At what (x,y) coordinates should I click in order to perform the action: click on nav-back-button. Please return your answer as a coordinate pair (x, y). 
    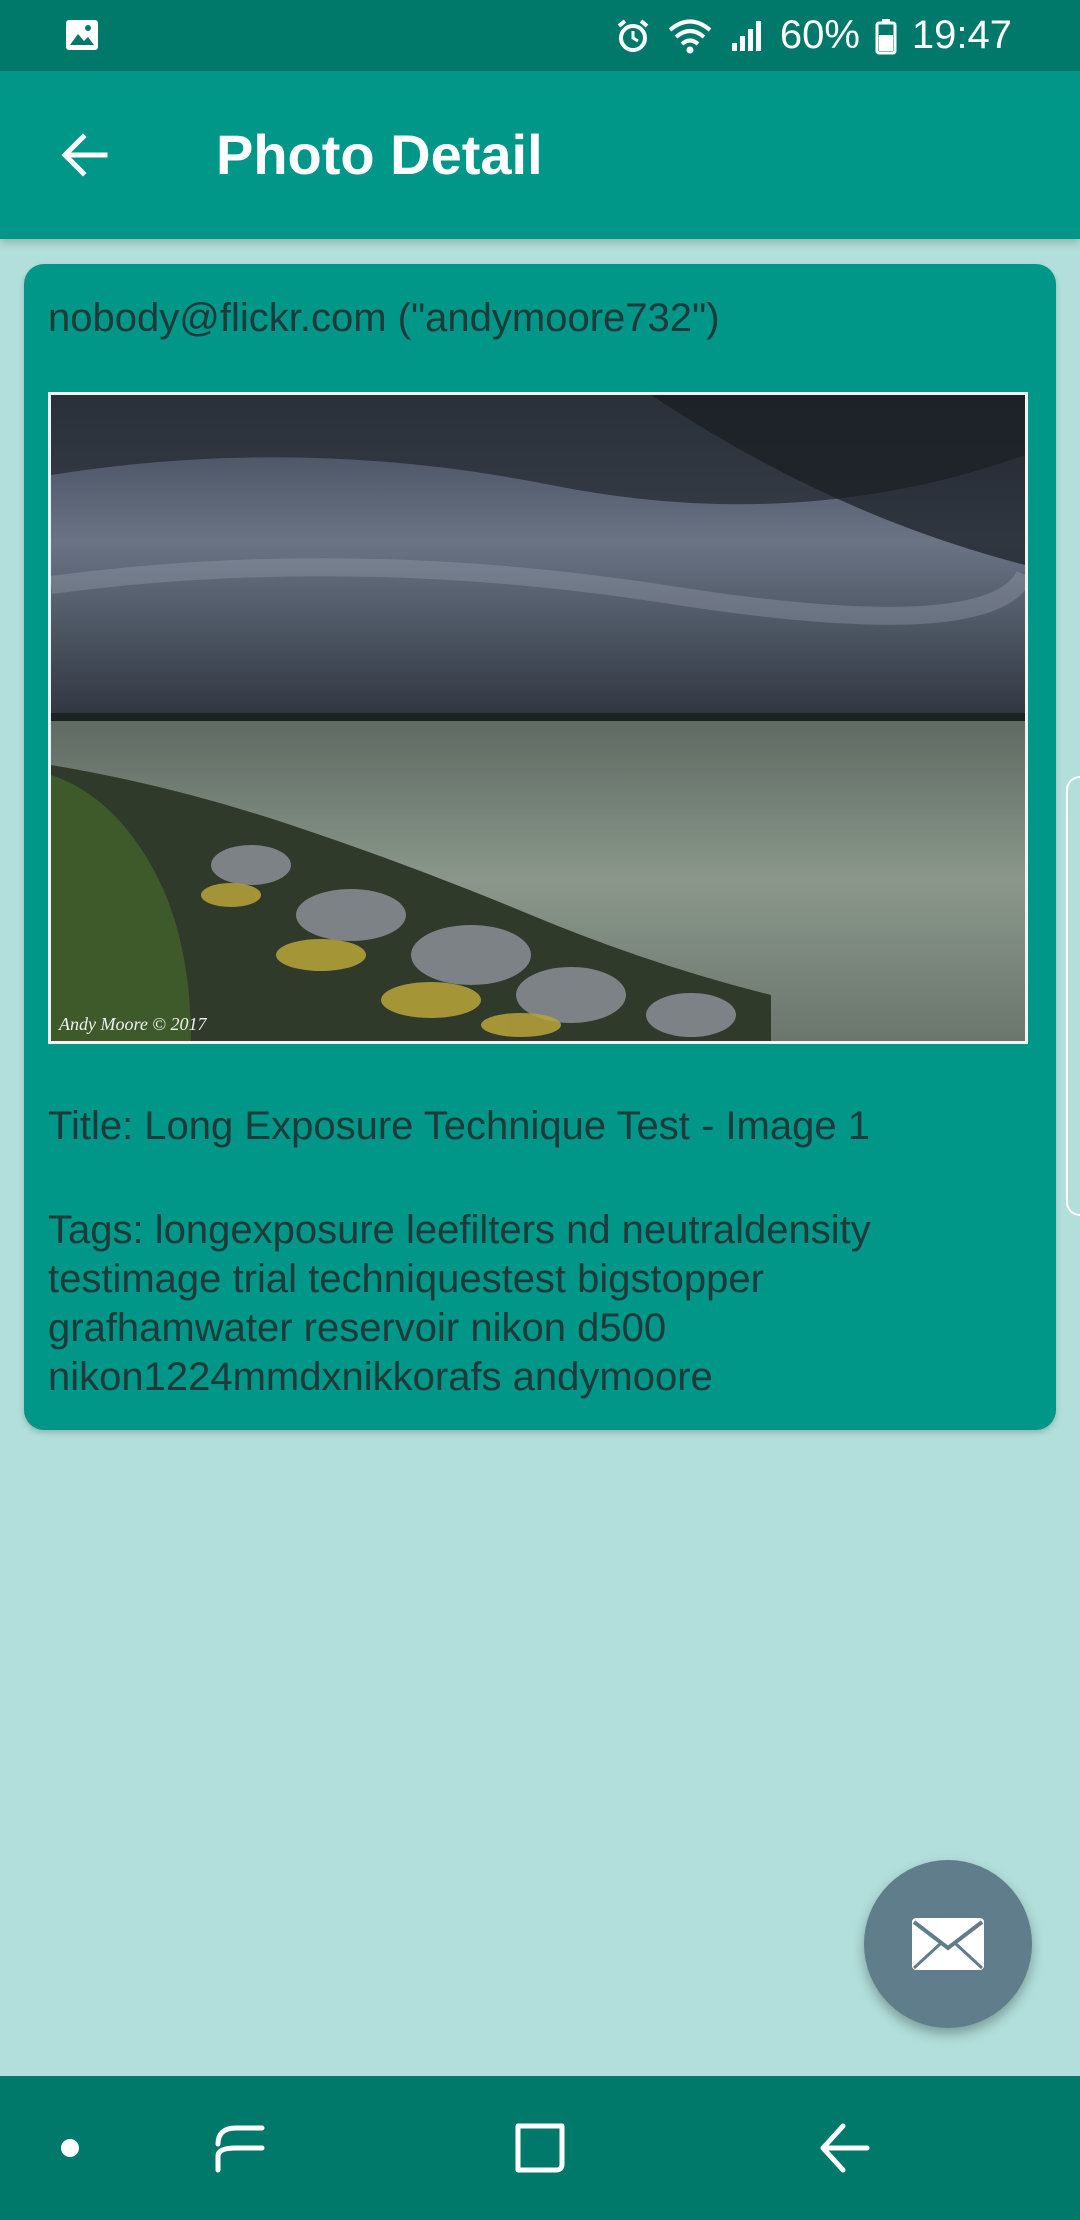
    Looking at the image, I should click on (845, 2148).